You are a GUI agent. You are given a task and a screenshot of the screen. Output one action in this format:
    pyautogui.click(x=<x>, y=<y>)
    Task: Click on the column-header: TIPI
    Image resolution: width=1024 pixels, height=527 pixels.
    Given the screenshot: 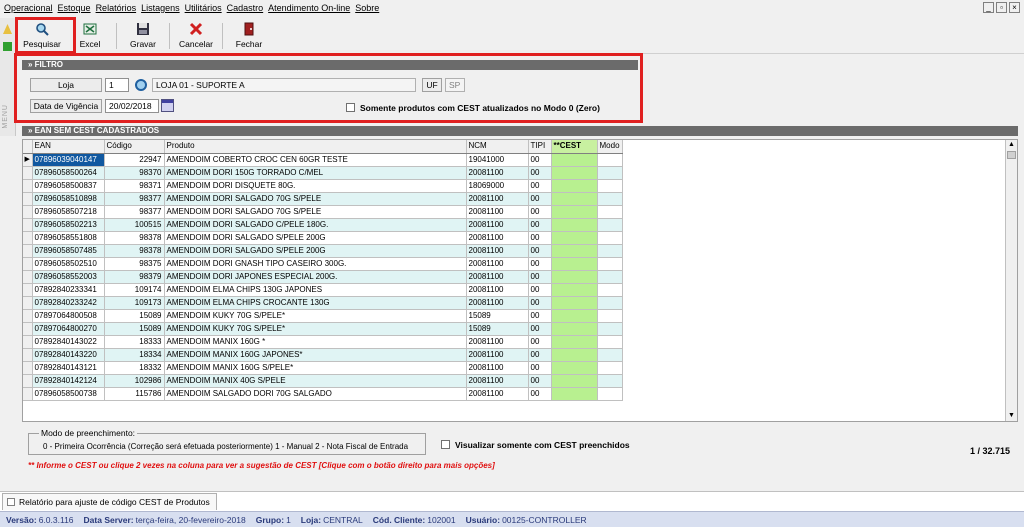 What is the action you would take?
    pyautogui.click(x=540, y=147)
    